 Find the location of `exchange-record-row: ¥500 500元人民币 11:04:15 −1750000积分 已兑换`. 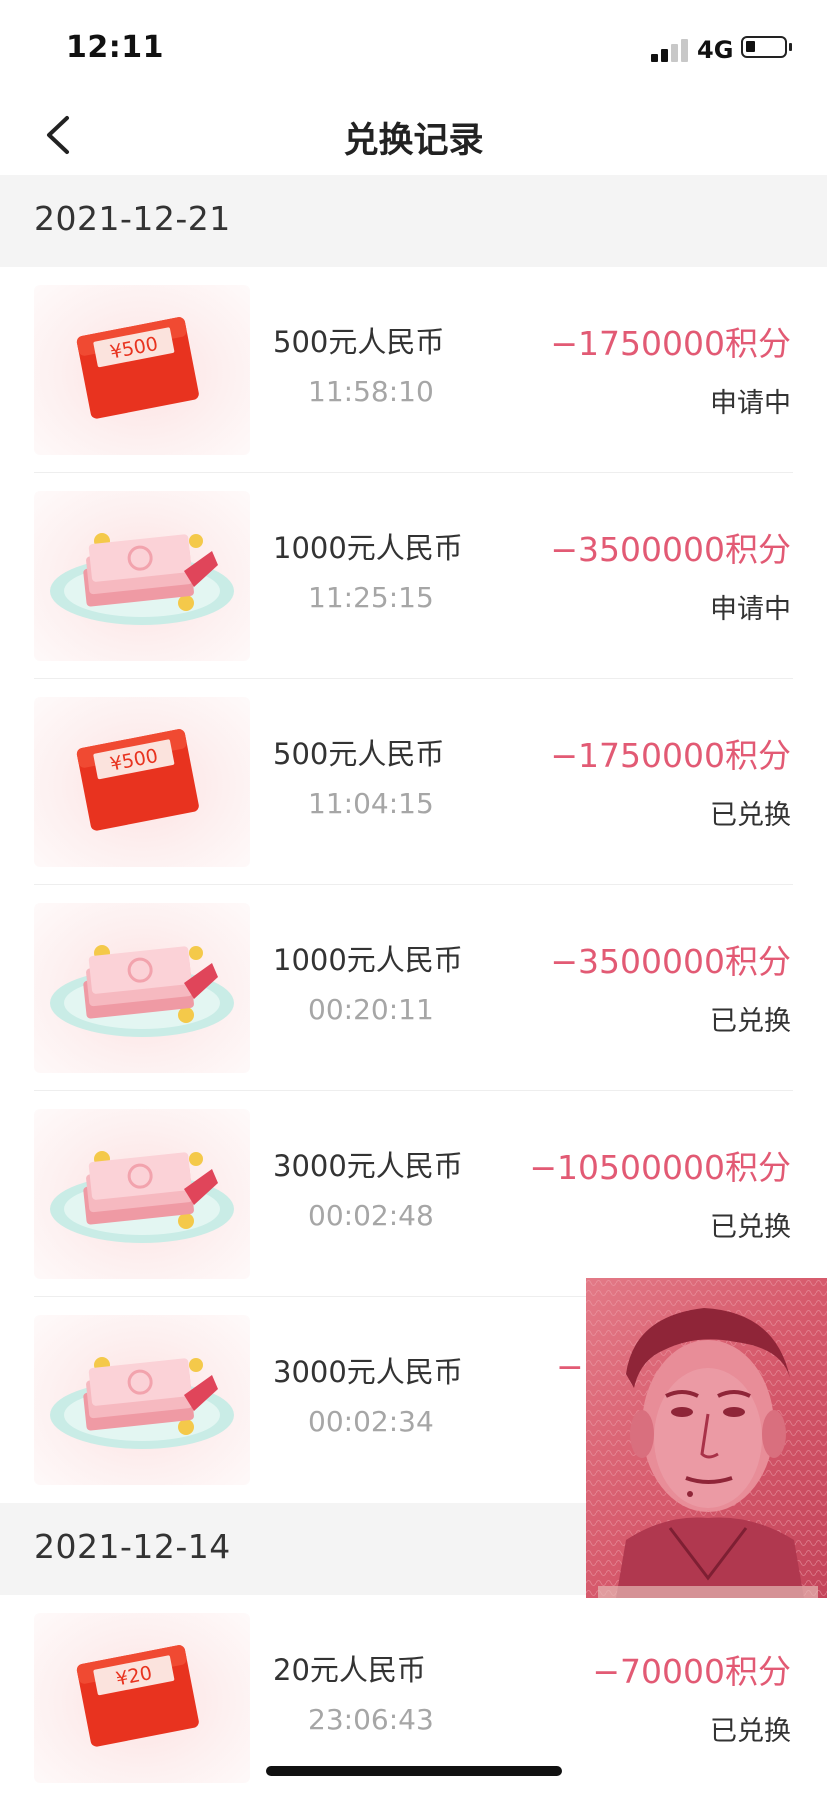

exchange-record-row: ¥500 500元人民币 11:04:15 −1750000积分 已兑换 is located at coordinates (413, 782).